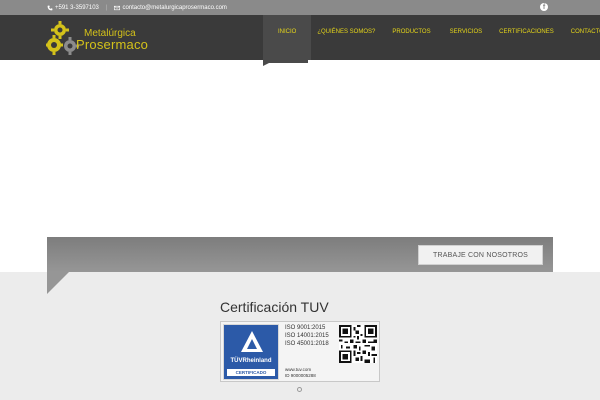 The height and width of the screenshot is (400, 600). I want to click on tuv-website: www.tuv.com, so click(298, 369).